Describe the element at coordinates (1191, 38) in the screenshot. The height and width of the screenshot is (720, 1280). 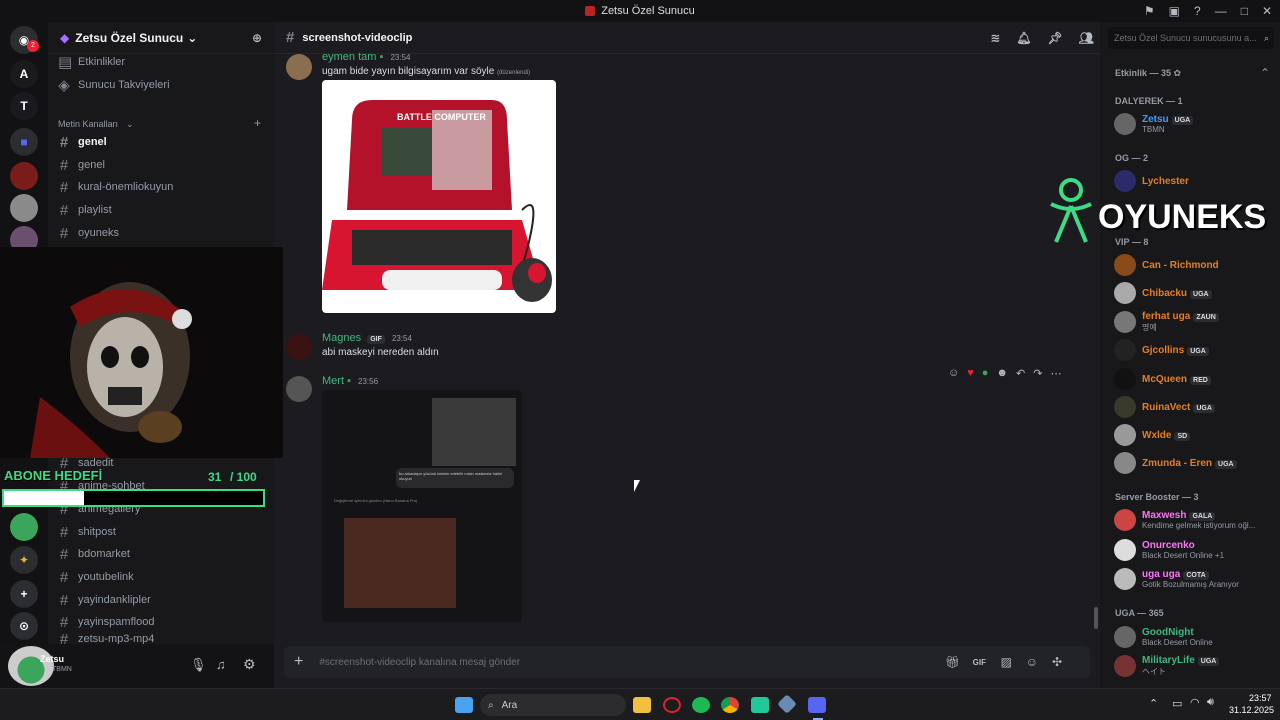
I see `server-search-input: Zetsu Özel Sunucu sunucusunu a... ⌕` at that location.